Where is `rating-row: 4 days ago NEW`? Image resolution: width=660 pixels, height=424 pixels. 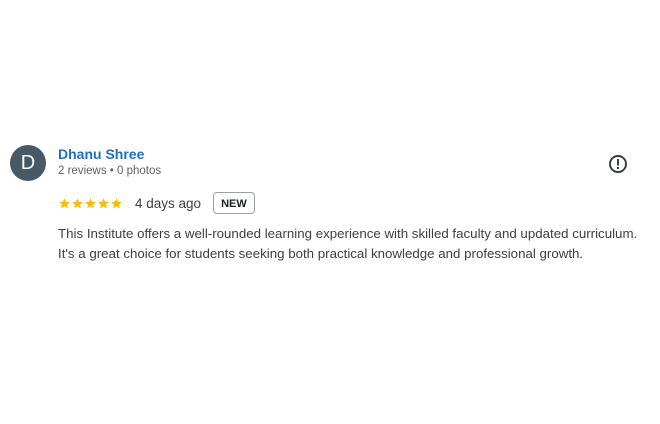 rating-row: 4 days ago NEW is located at coordinates (156, 203).